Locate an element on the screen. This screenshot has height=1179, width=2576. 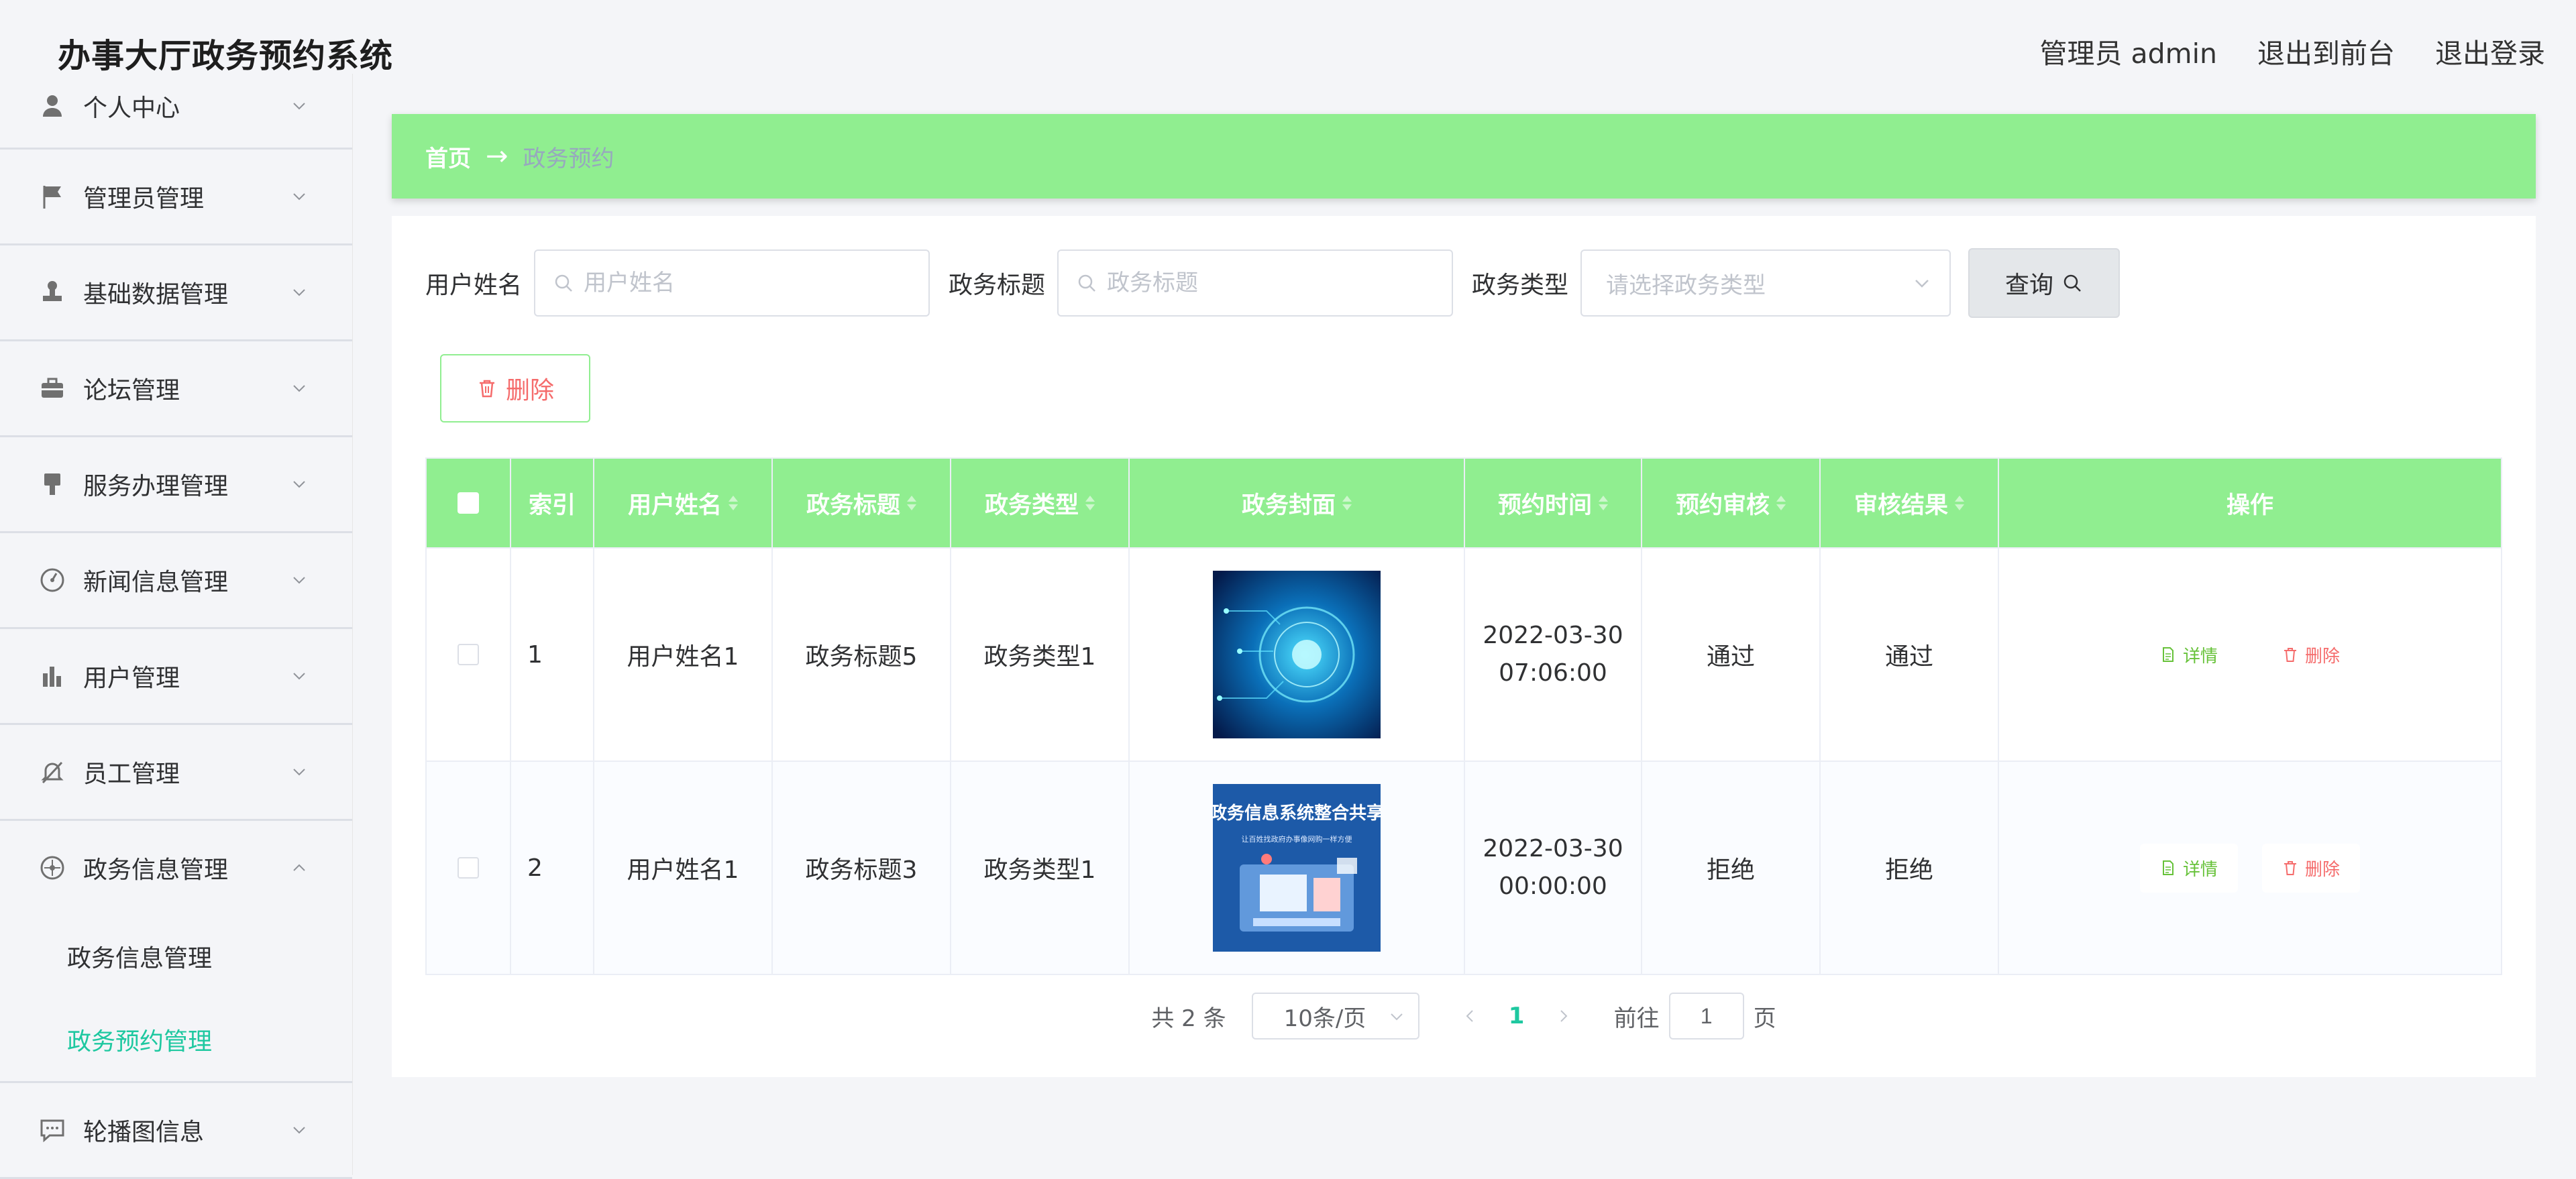
column-header-label: 操作 is located at coordinates (2249, 505).